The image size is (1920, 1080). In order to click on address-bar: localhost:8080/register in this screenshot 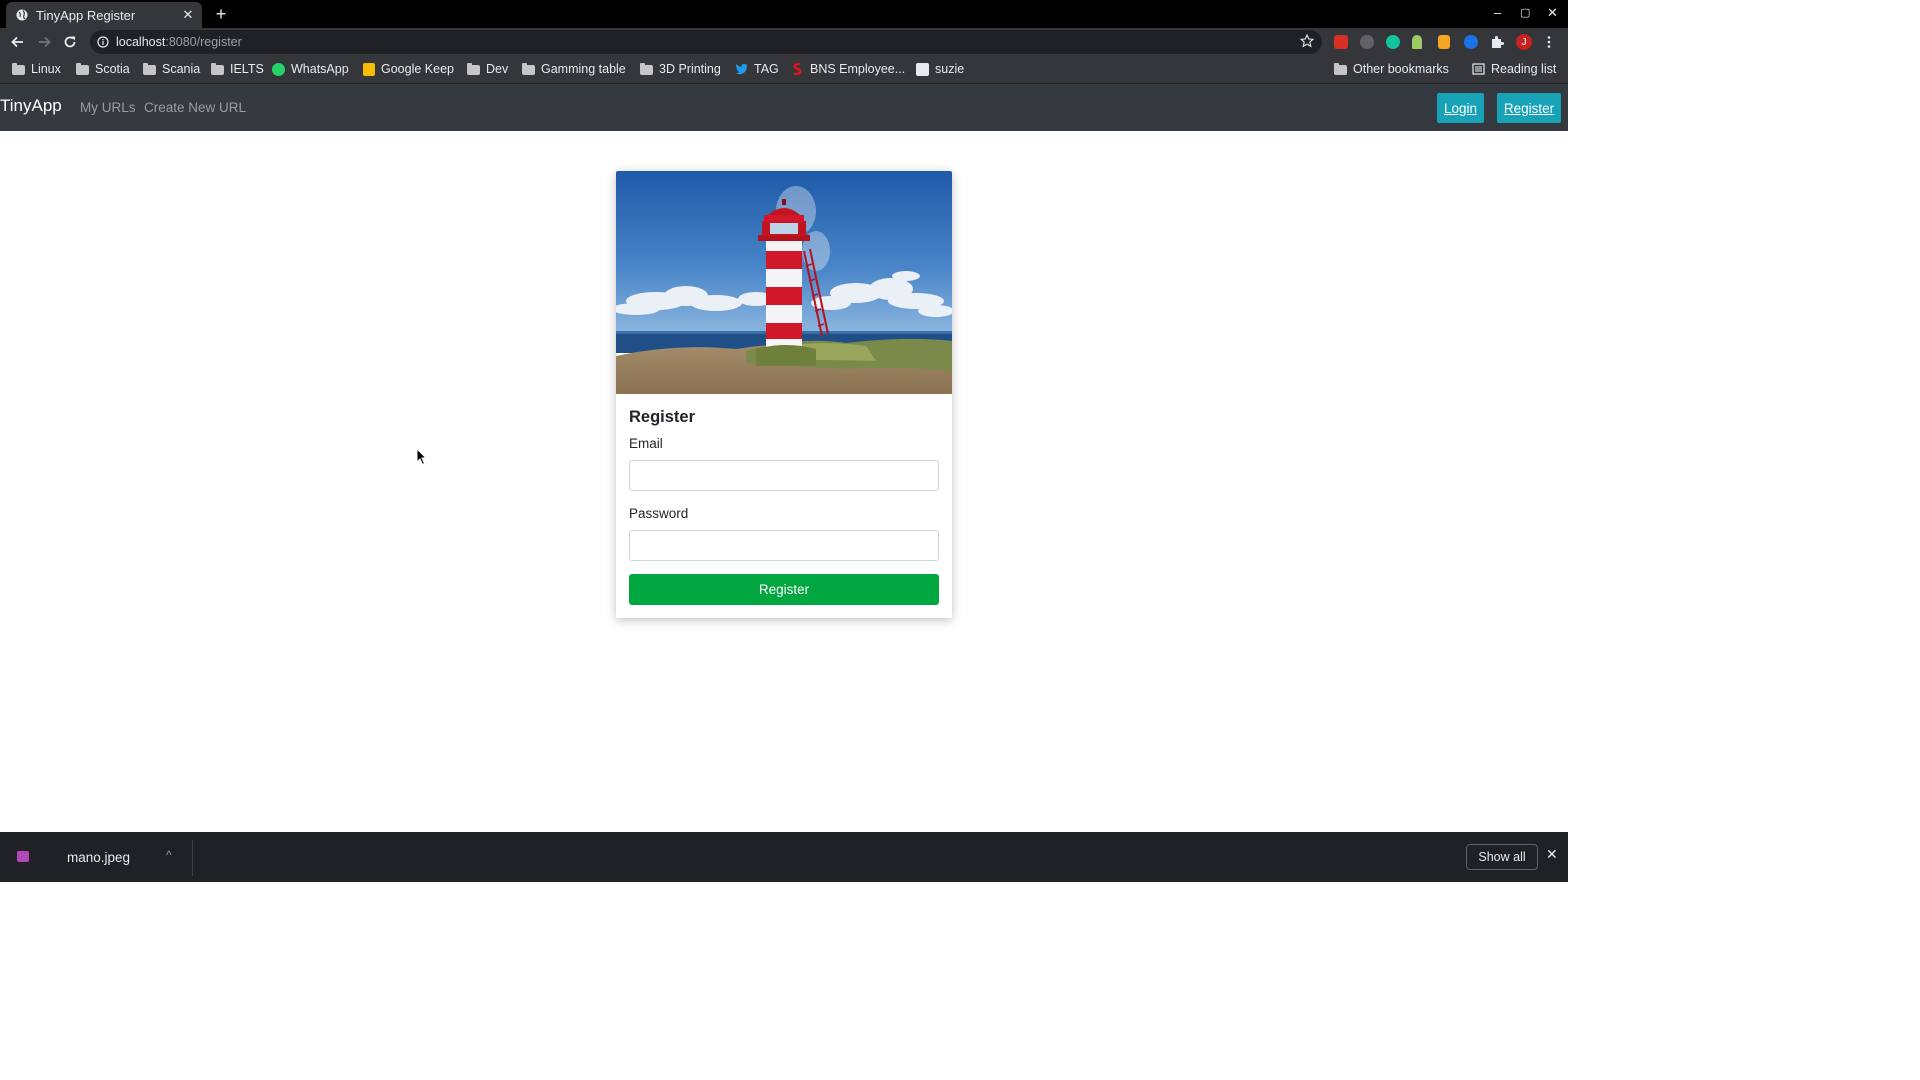, I will do `click(706, 42)`.